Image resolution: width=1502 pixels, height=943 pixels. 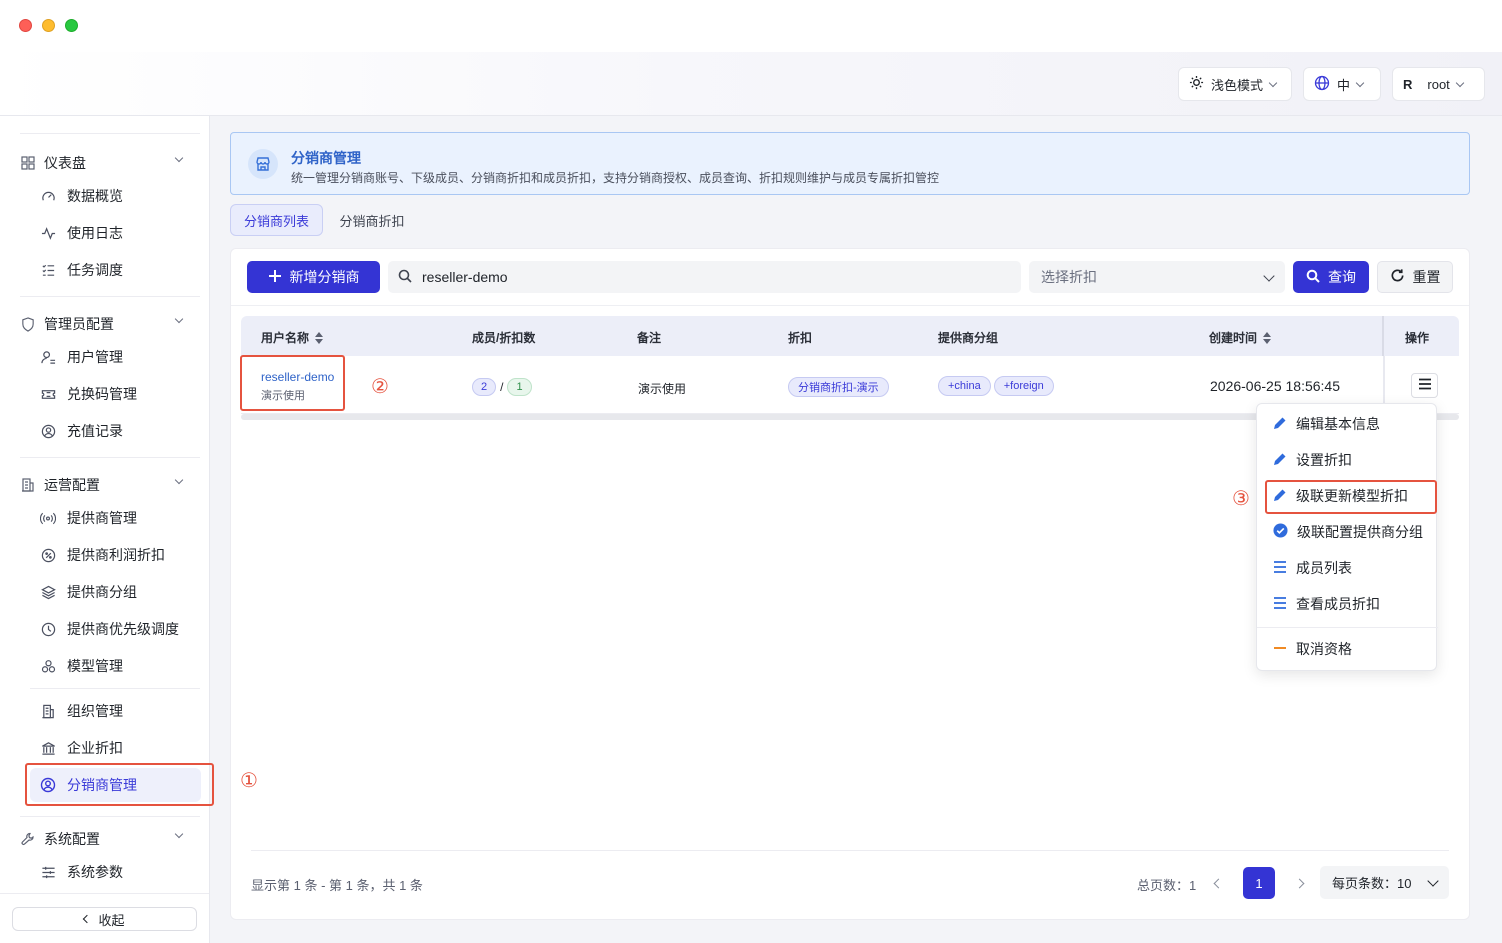 What do you see at coordinates (1241, 499) in the screenshot?
I see `annotation-number-3: ③` at bounding box center [1241, 499].